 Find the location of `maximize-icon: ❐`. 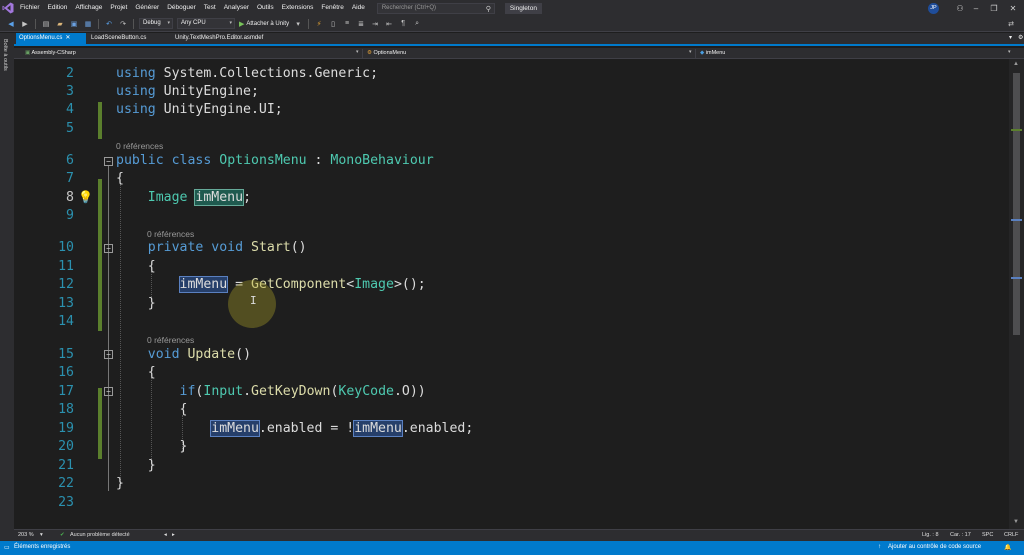

maximize-icon: ❐ is located at coordinates (994, 8).